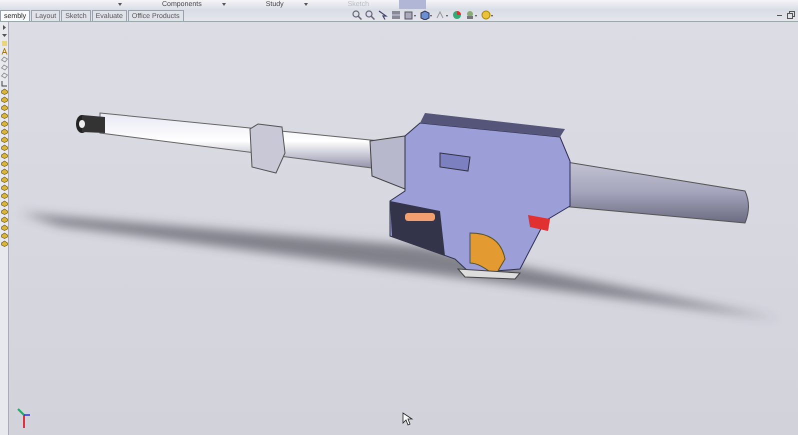 Image resolution: width=798 pixels, height=435 pixels. I want to click on restore-icon, so click(791, 15).